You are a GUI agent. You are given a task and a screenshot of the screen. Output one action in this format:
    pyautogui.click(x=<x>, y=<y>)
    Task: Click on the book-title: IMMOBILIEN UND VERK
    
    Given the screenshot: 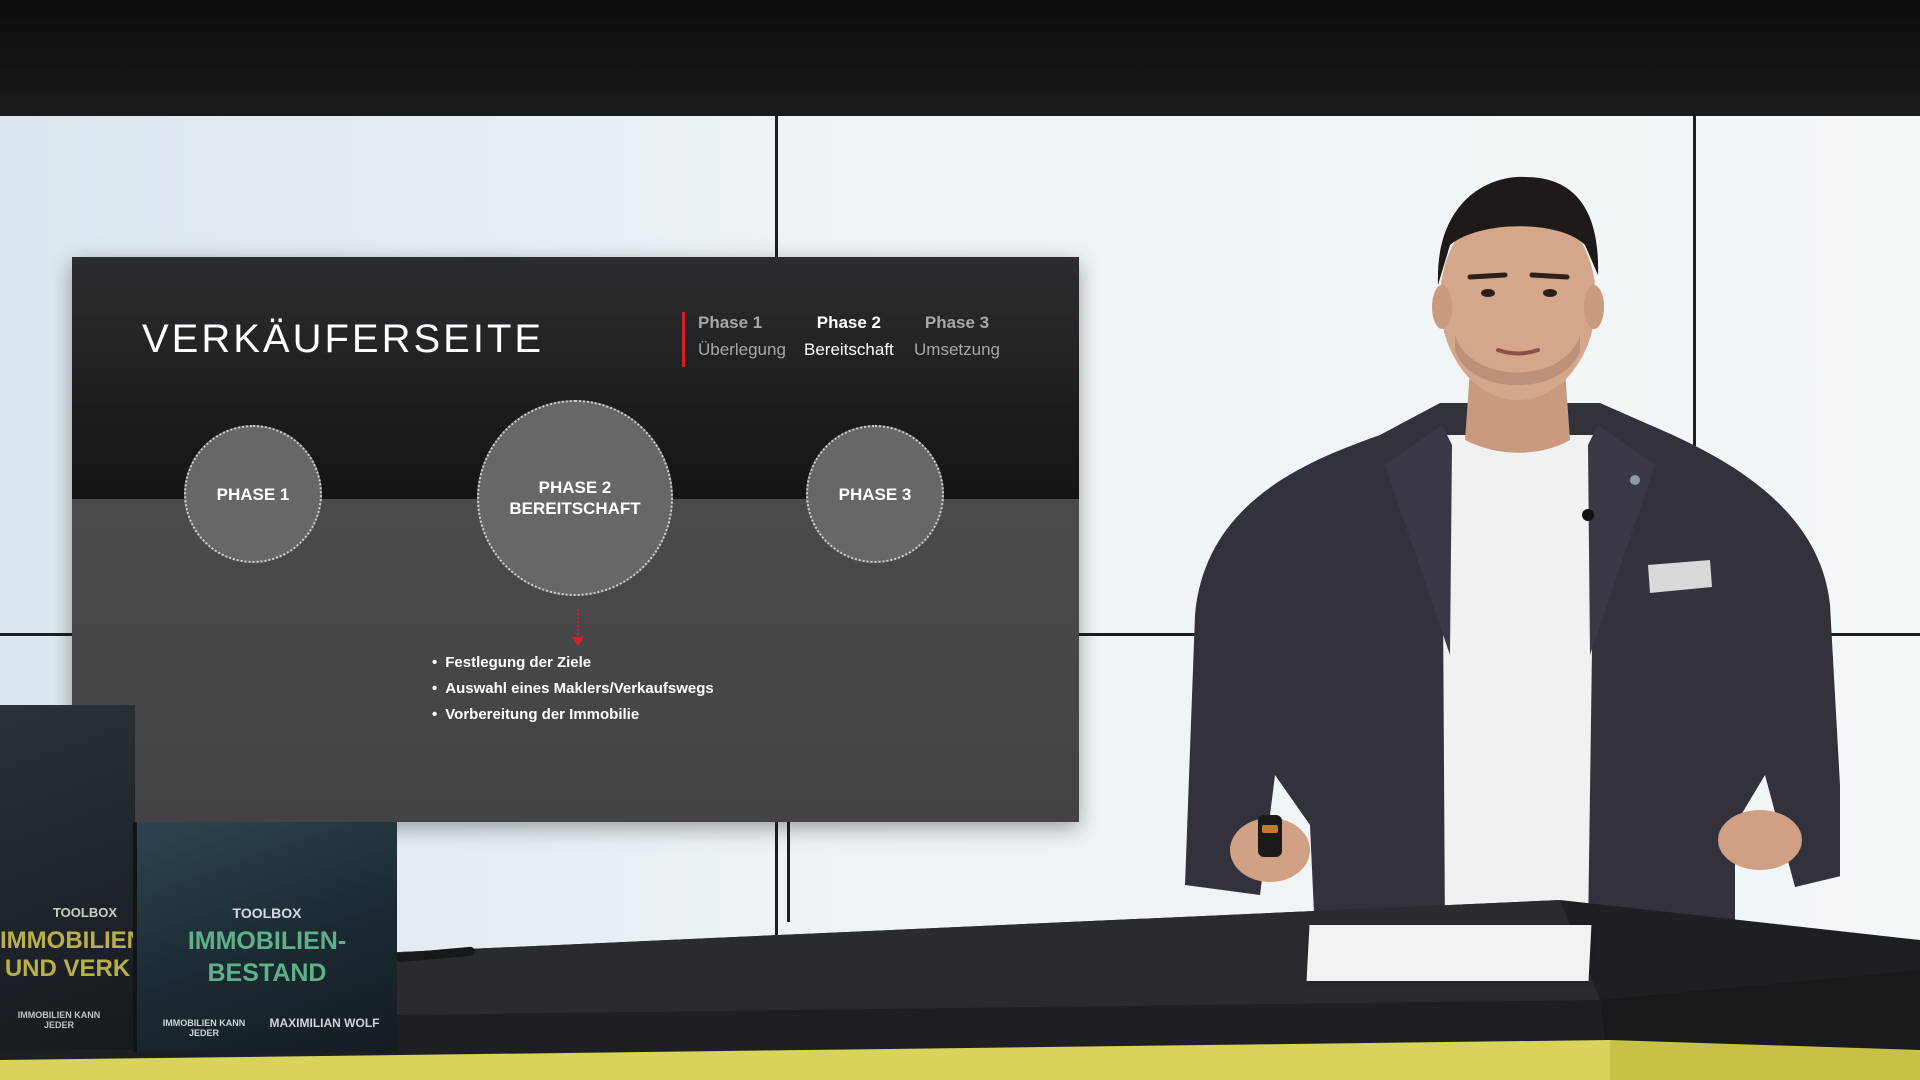 What is the action you would take?
    pyautogui.click(x=72, y=954)
    